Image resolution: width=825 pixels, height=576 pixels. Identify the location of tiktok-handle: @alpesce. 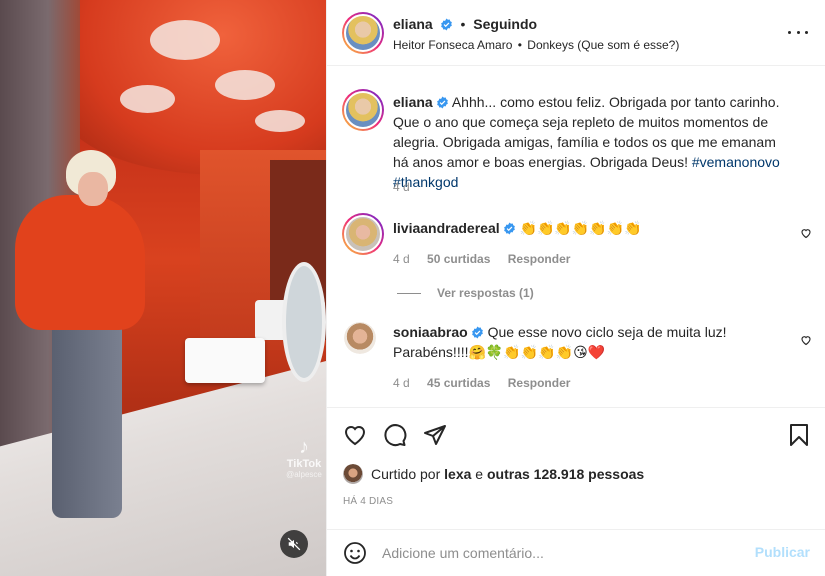
(304, 474).